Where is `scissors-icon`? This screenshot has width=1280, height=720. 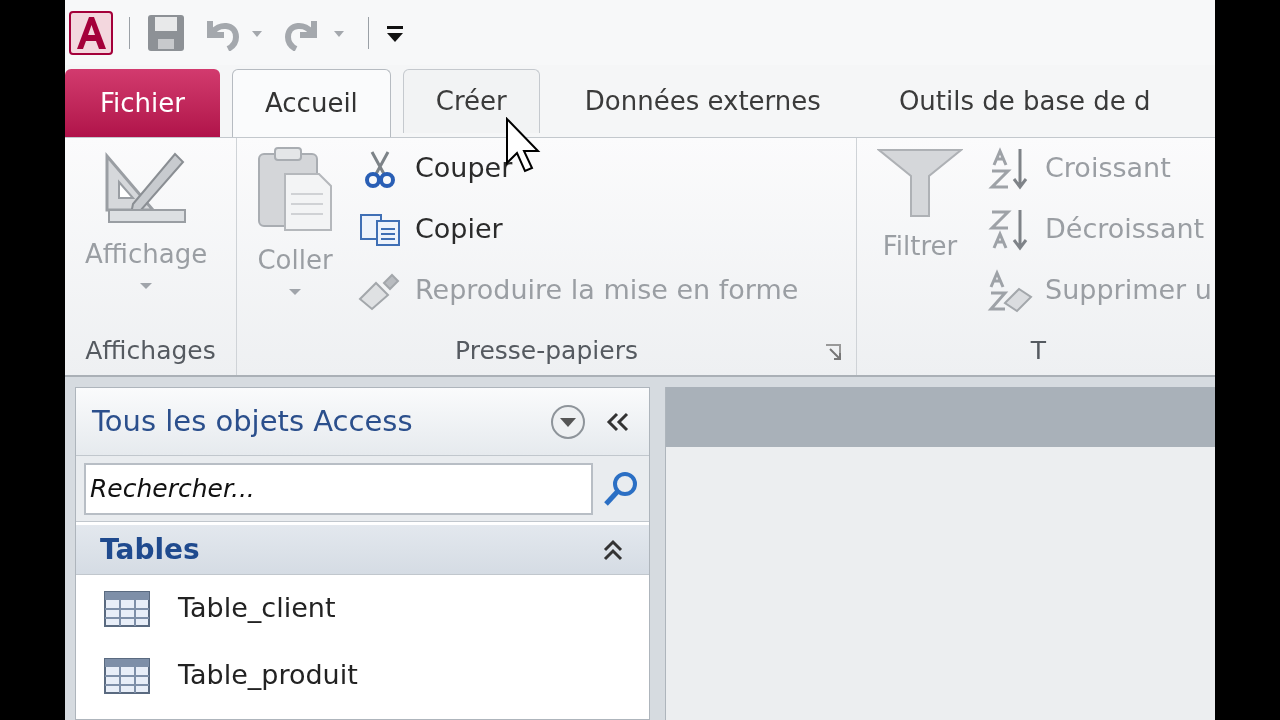 scissors-icon is located at coordinates (380, 168).